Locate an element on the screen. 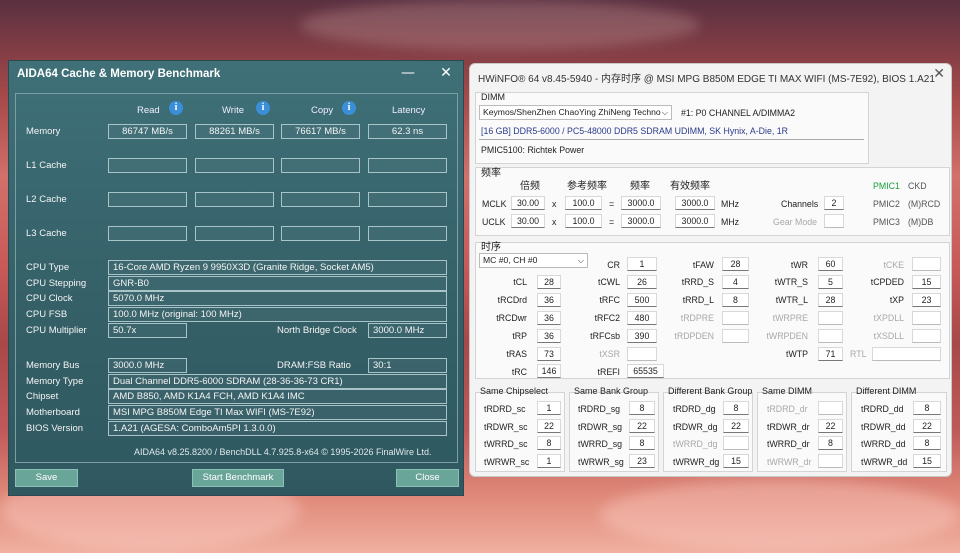 This screenshot has height=553, width=960. l1-latency-value is located at coordinates (407, 165).